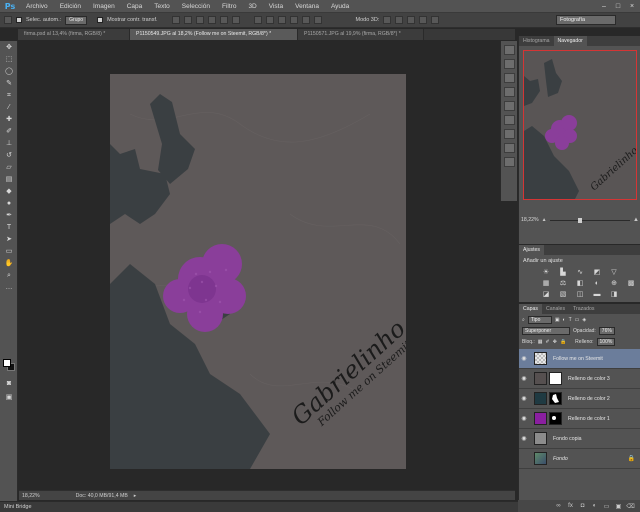 The width and height of the screenshot is (640, 512). Describe the element at coordinates (540, 342) in the screenshot. I see `lock-transparent-icon: ▦` at that location.